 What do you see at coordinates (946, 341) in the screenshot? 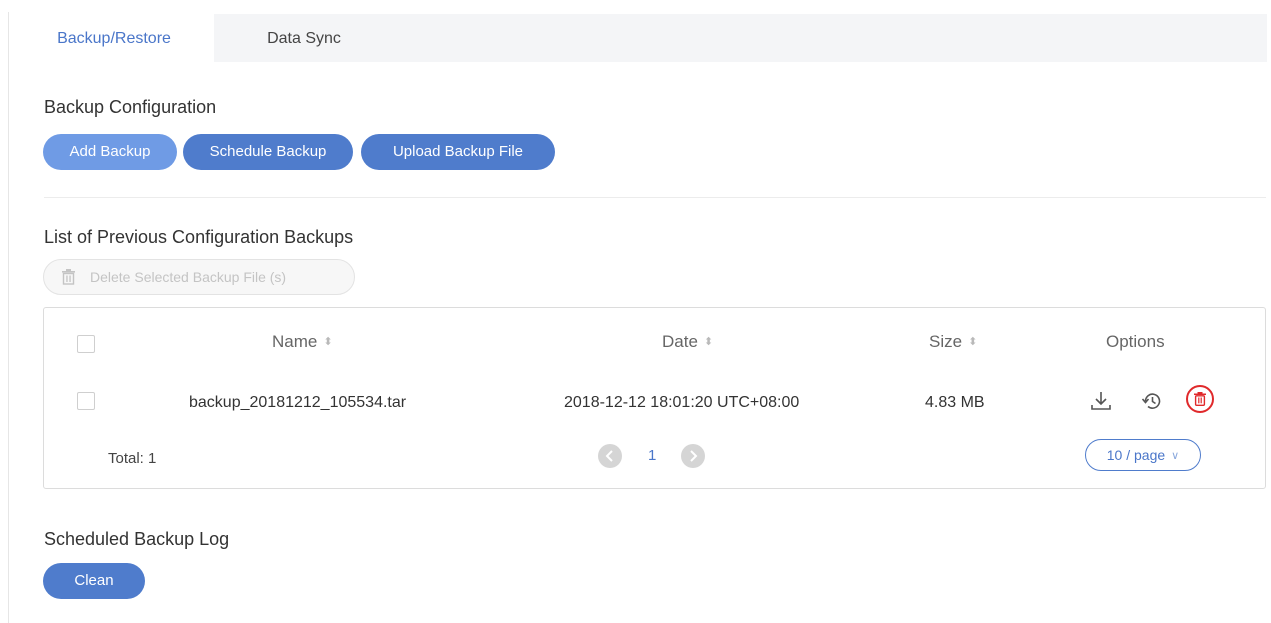
I see `column-header-size-label: Size` at bounding box center [946, 341].